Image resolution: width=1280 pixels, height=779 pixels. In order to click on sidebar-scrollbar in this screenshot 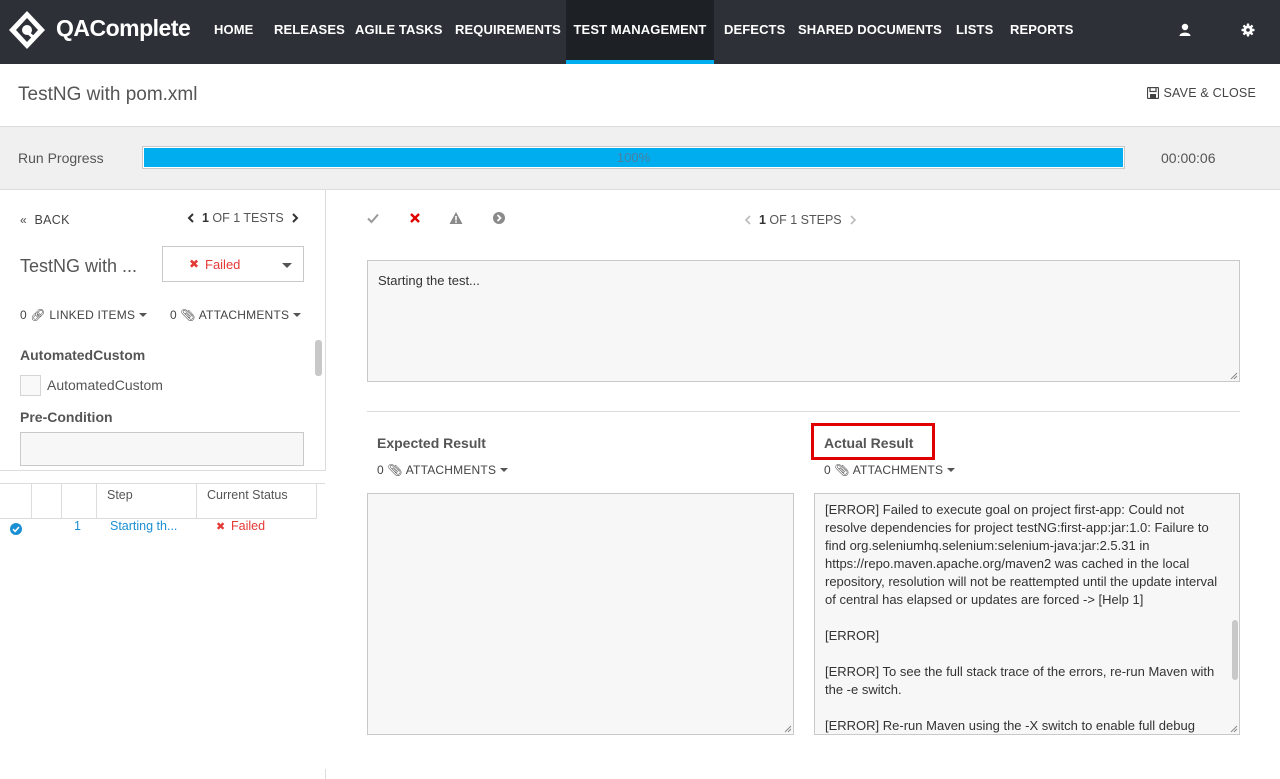, I will do `click(318, 358)`.